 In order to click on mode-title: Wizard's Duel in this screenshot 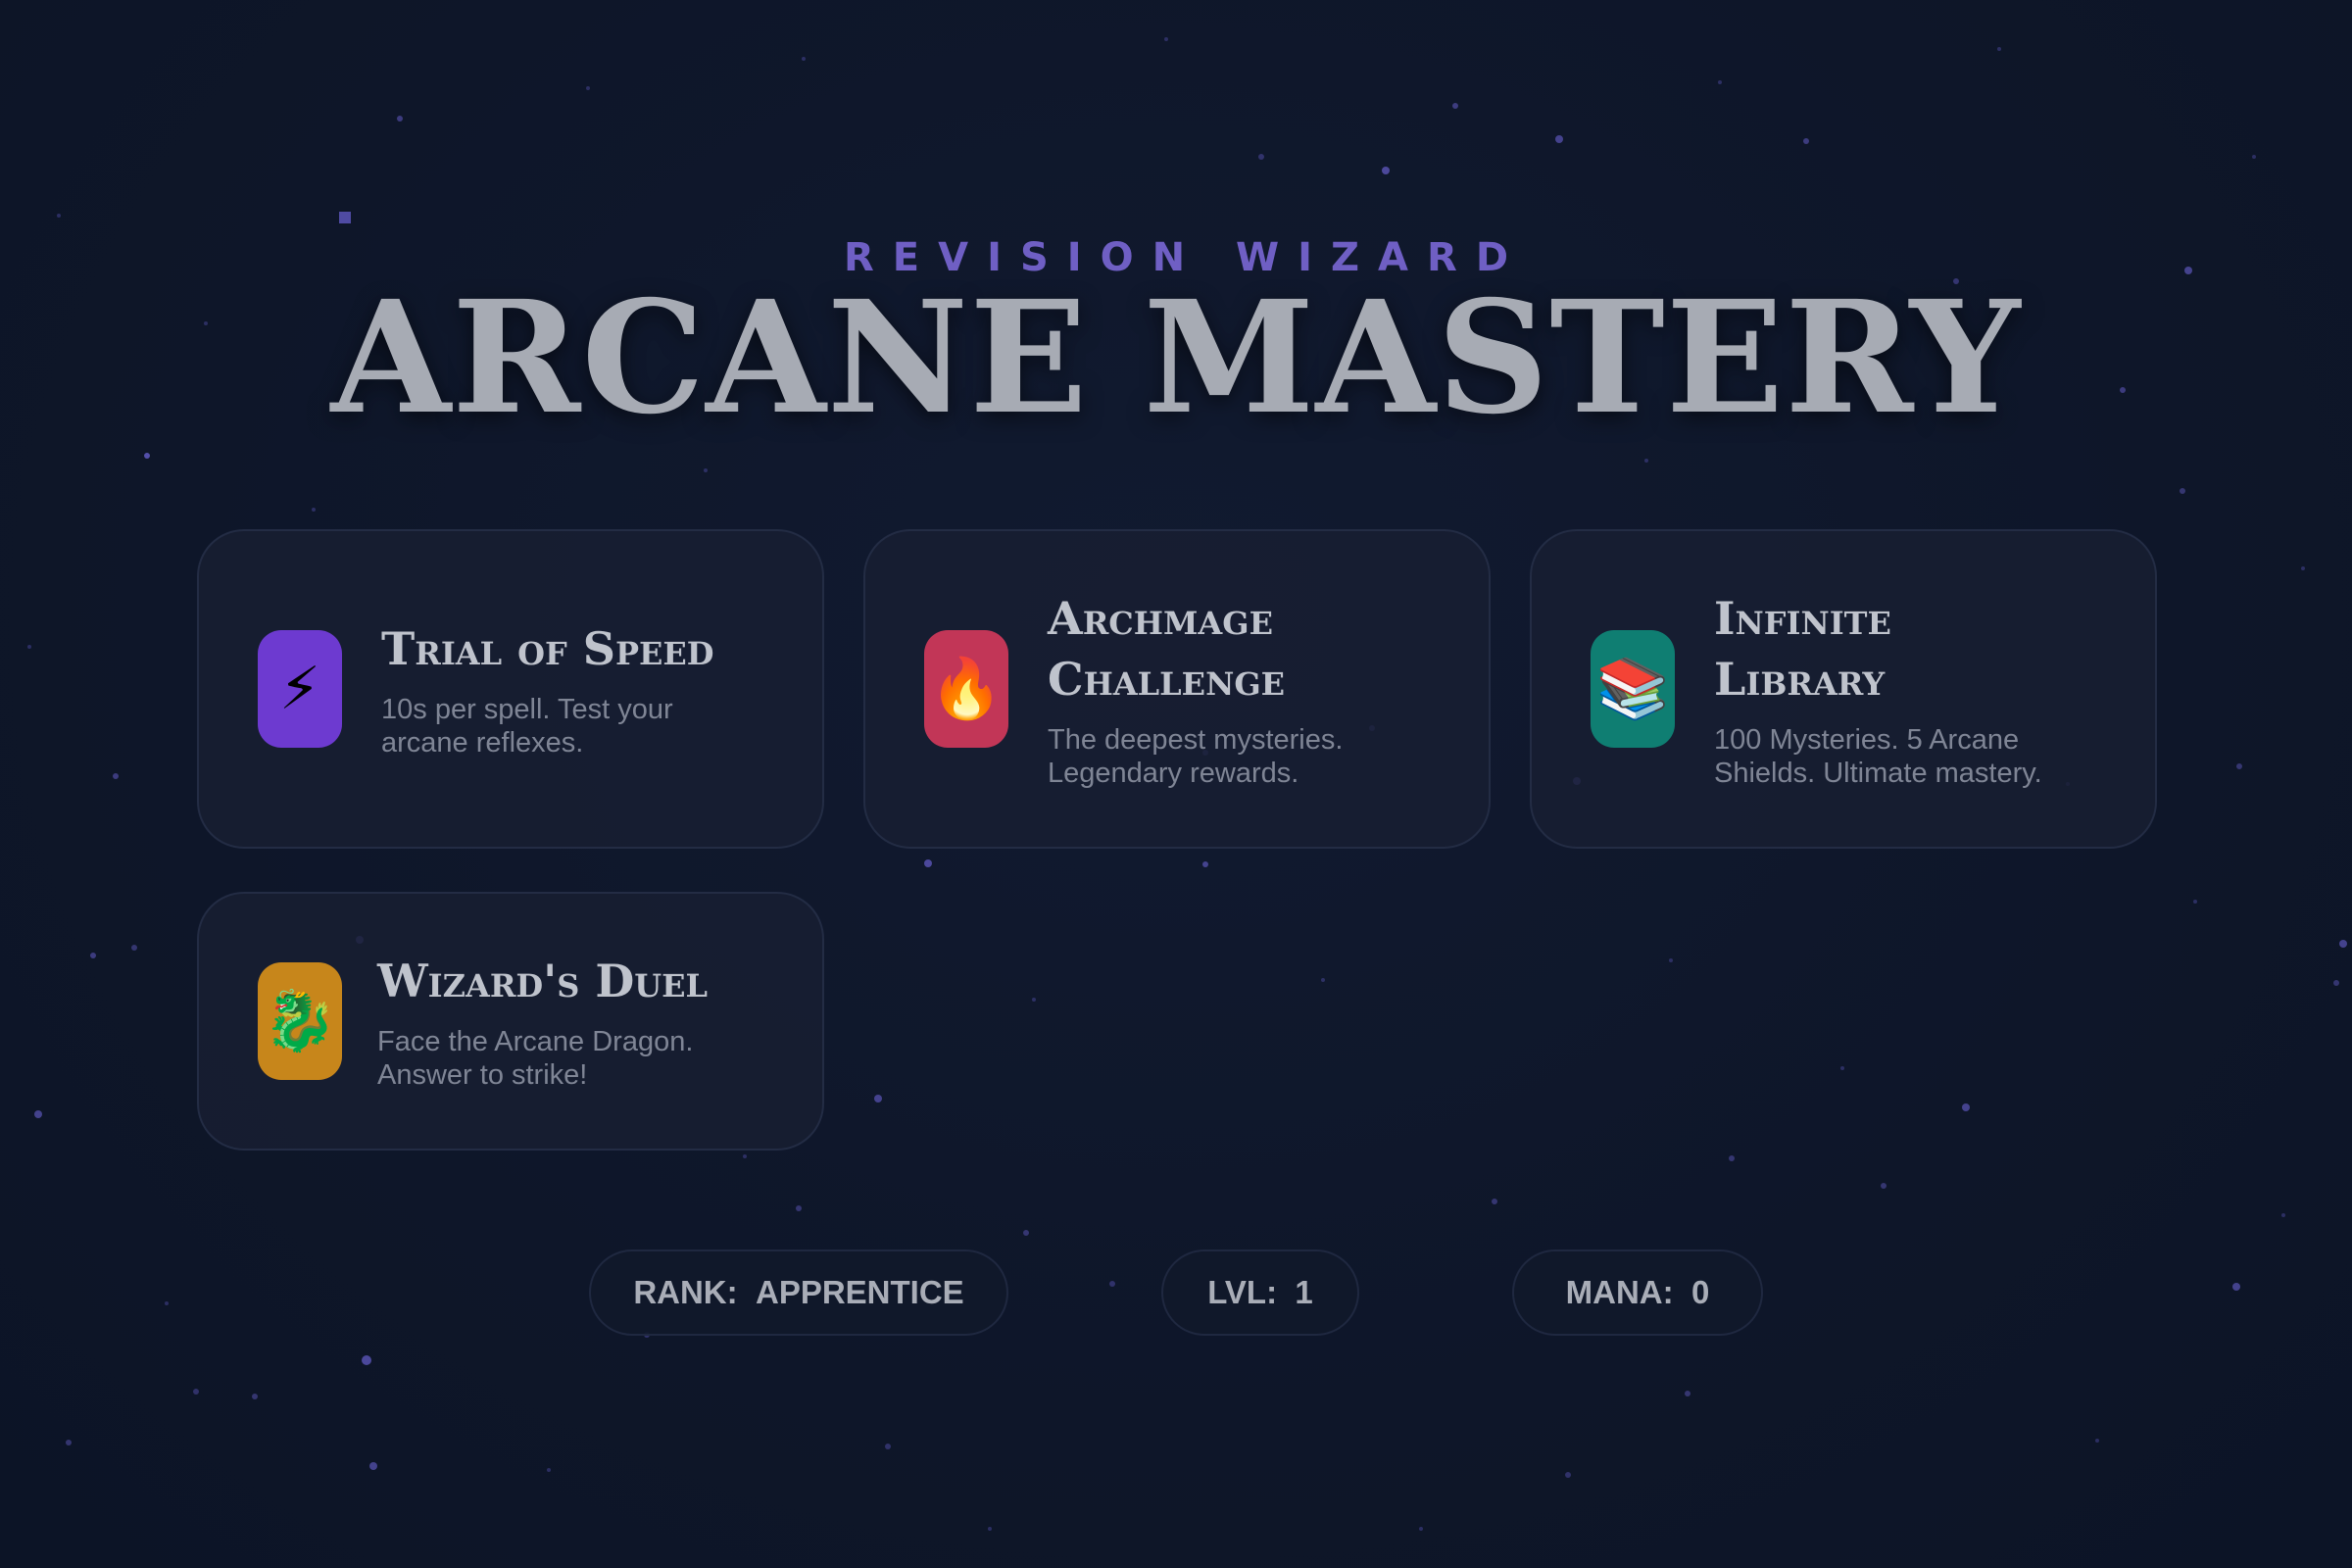, I will do `click(543, 981)`.